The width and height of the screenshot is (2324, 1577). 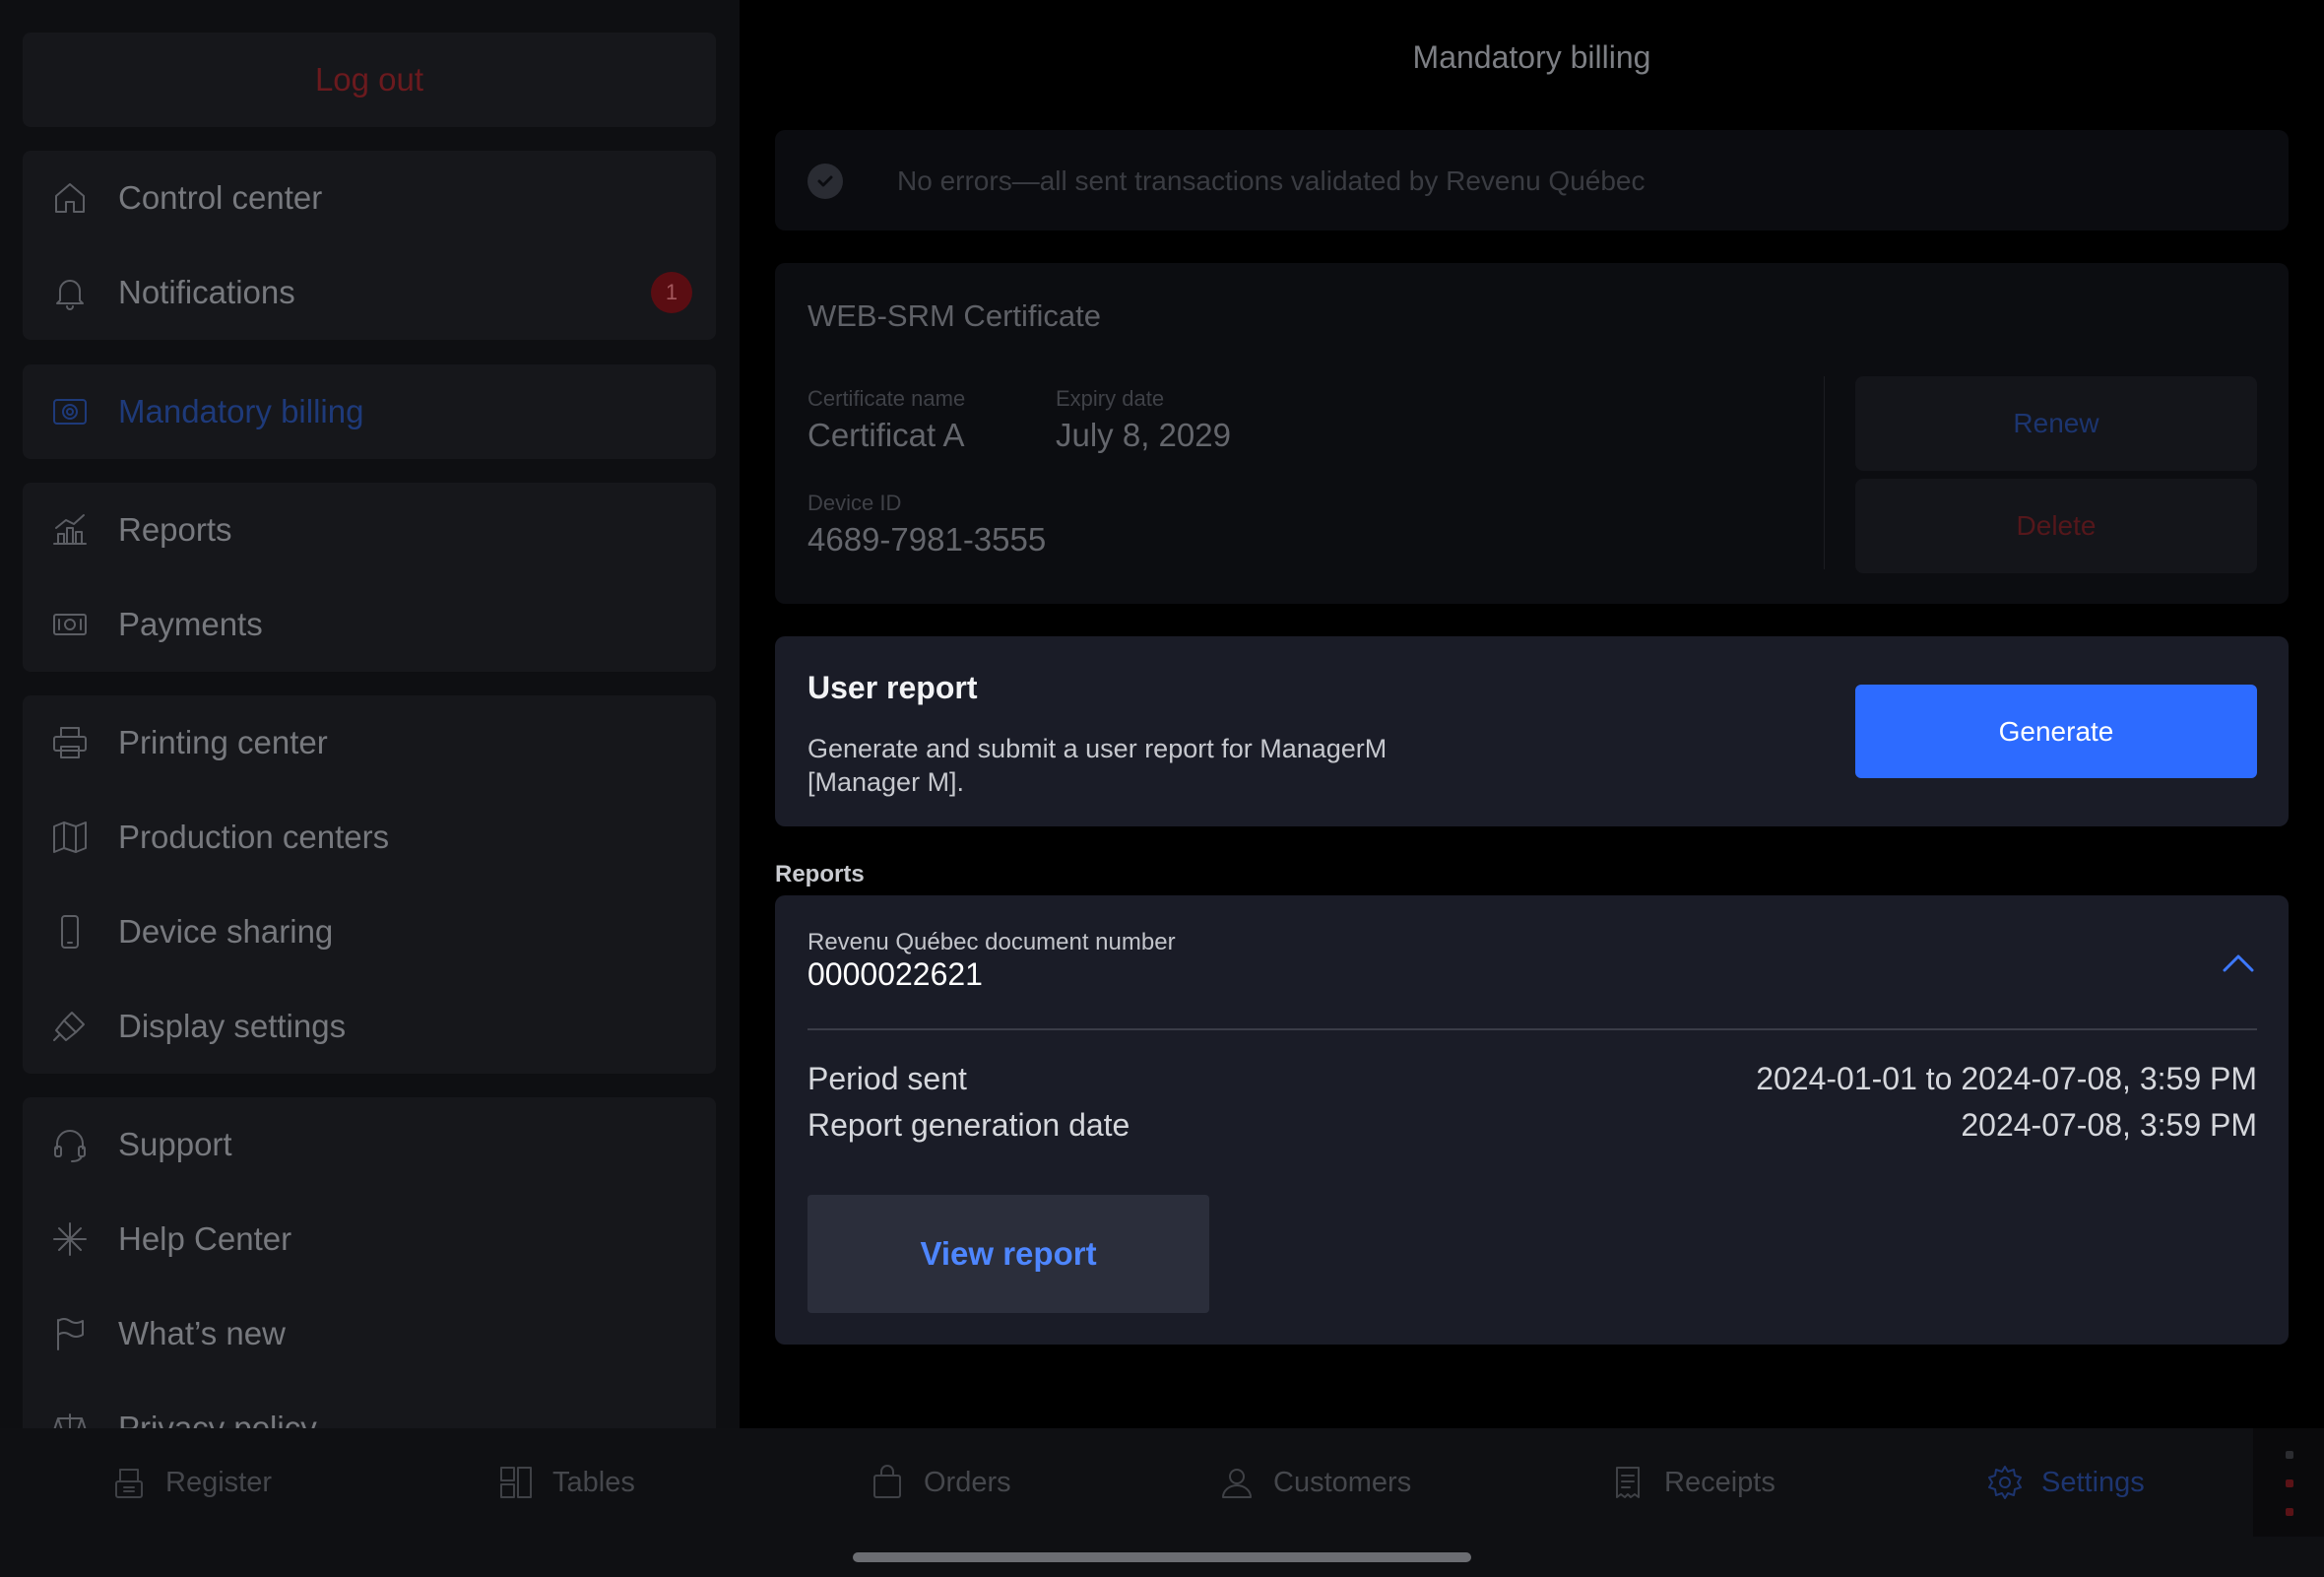 I want to click on sidebar-item-support: Support, so click(x=370, y=1144).